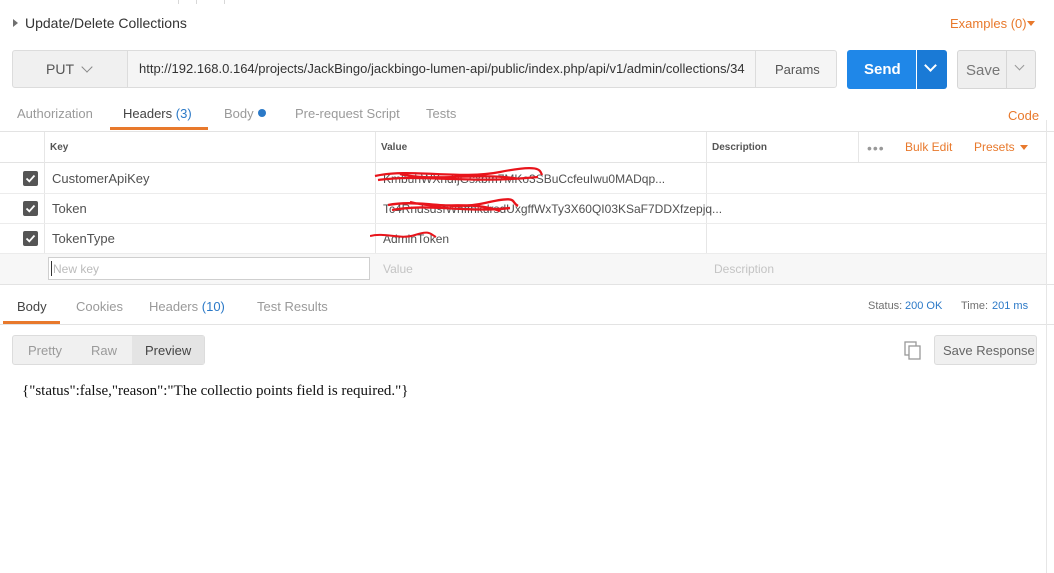 The image size is (1054, 573). I want to click on tab-prerequest-script: Pre-request Script, so click(347, 113).